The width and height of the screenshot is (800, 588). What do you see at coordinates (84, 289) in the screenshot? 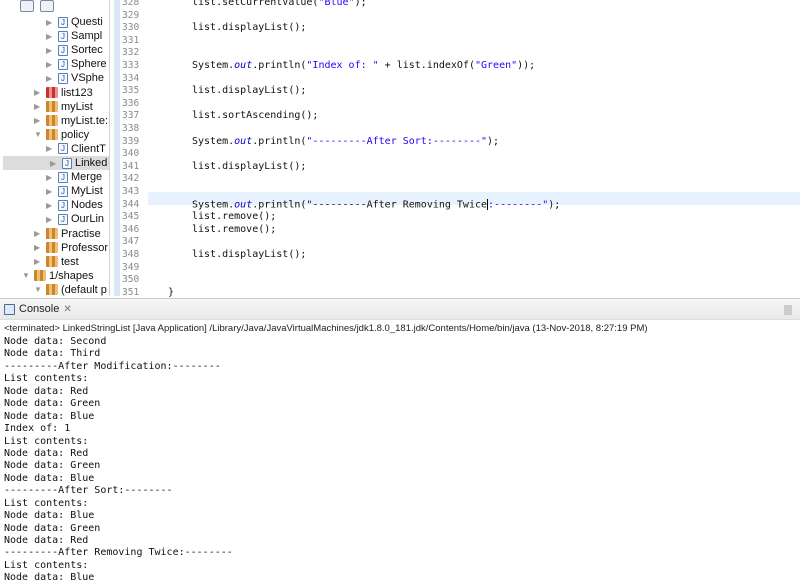
I see `tree-item-label: (default p` at bounding box center [84, 289].